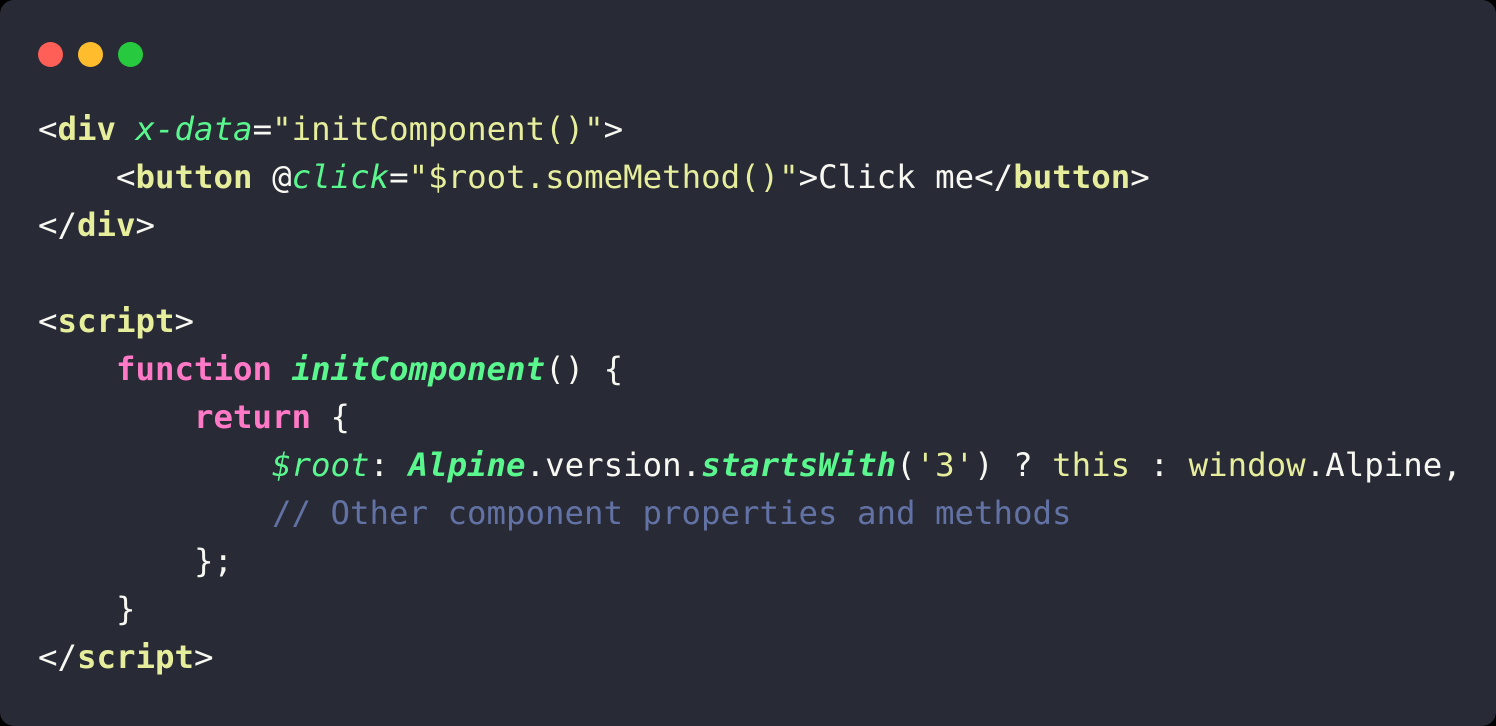 This screenshot has height=726, width=1496. Describe the element at coordinates (214, 561) in the screenshot. I see `code-token-punct: };` at that location.